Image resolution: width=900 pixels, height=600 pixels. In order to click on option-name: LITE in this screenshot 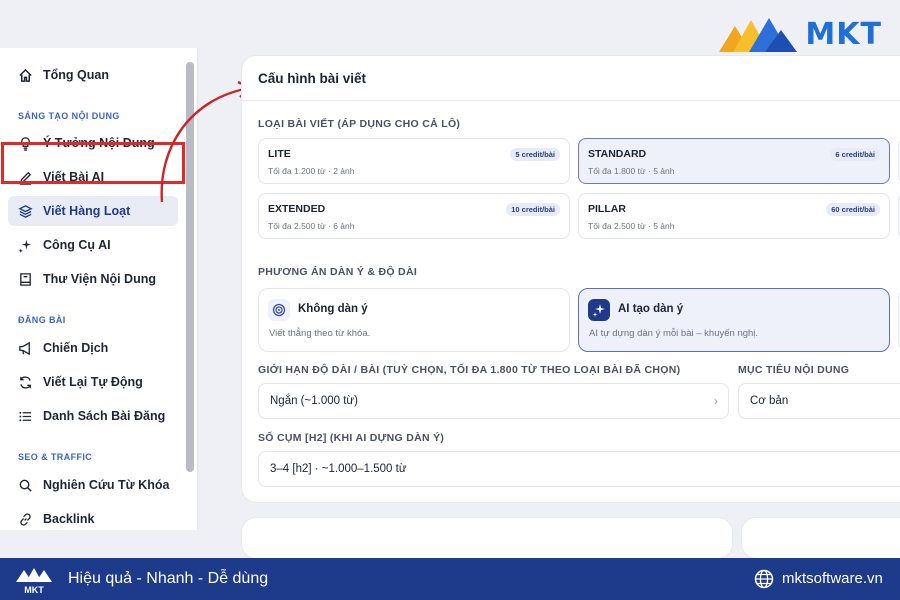, I will do `click(279, 154)`.